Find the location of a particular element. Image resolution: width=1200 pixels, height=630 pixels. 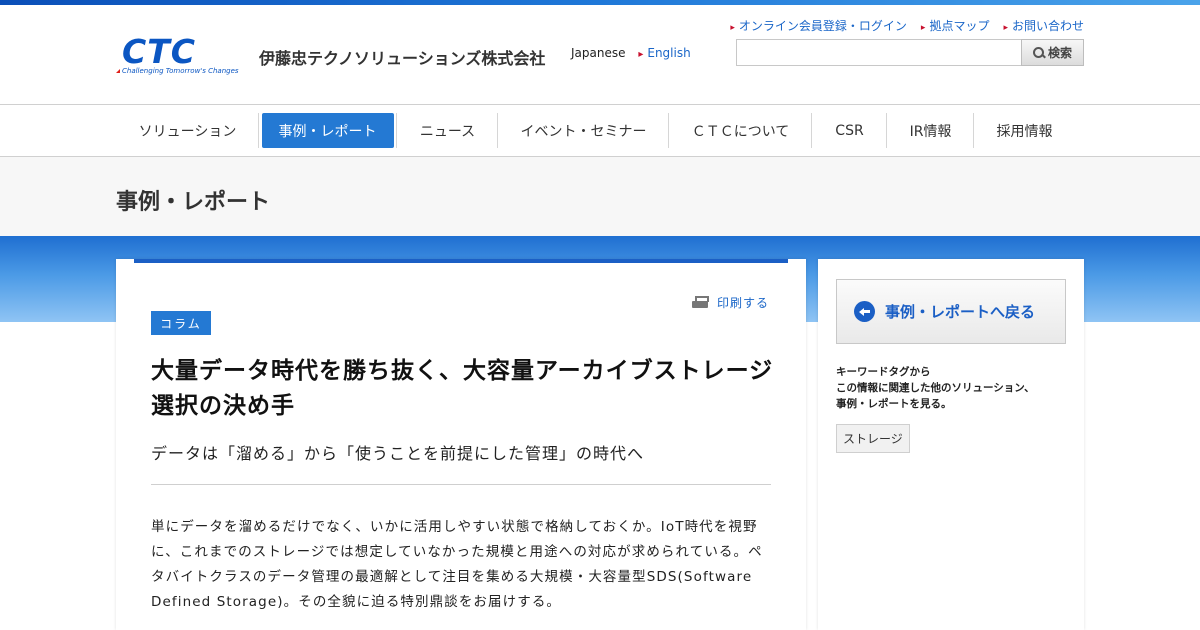

divider is located at coordinates (461, 484).